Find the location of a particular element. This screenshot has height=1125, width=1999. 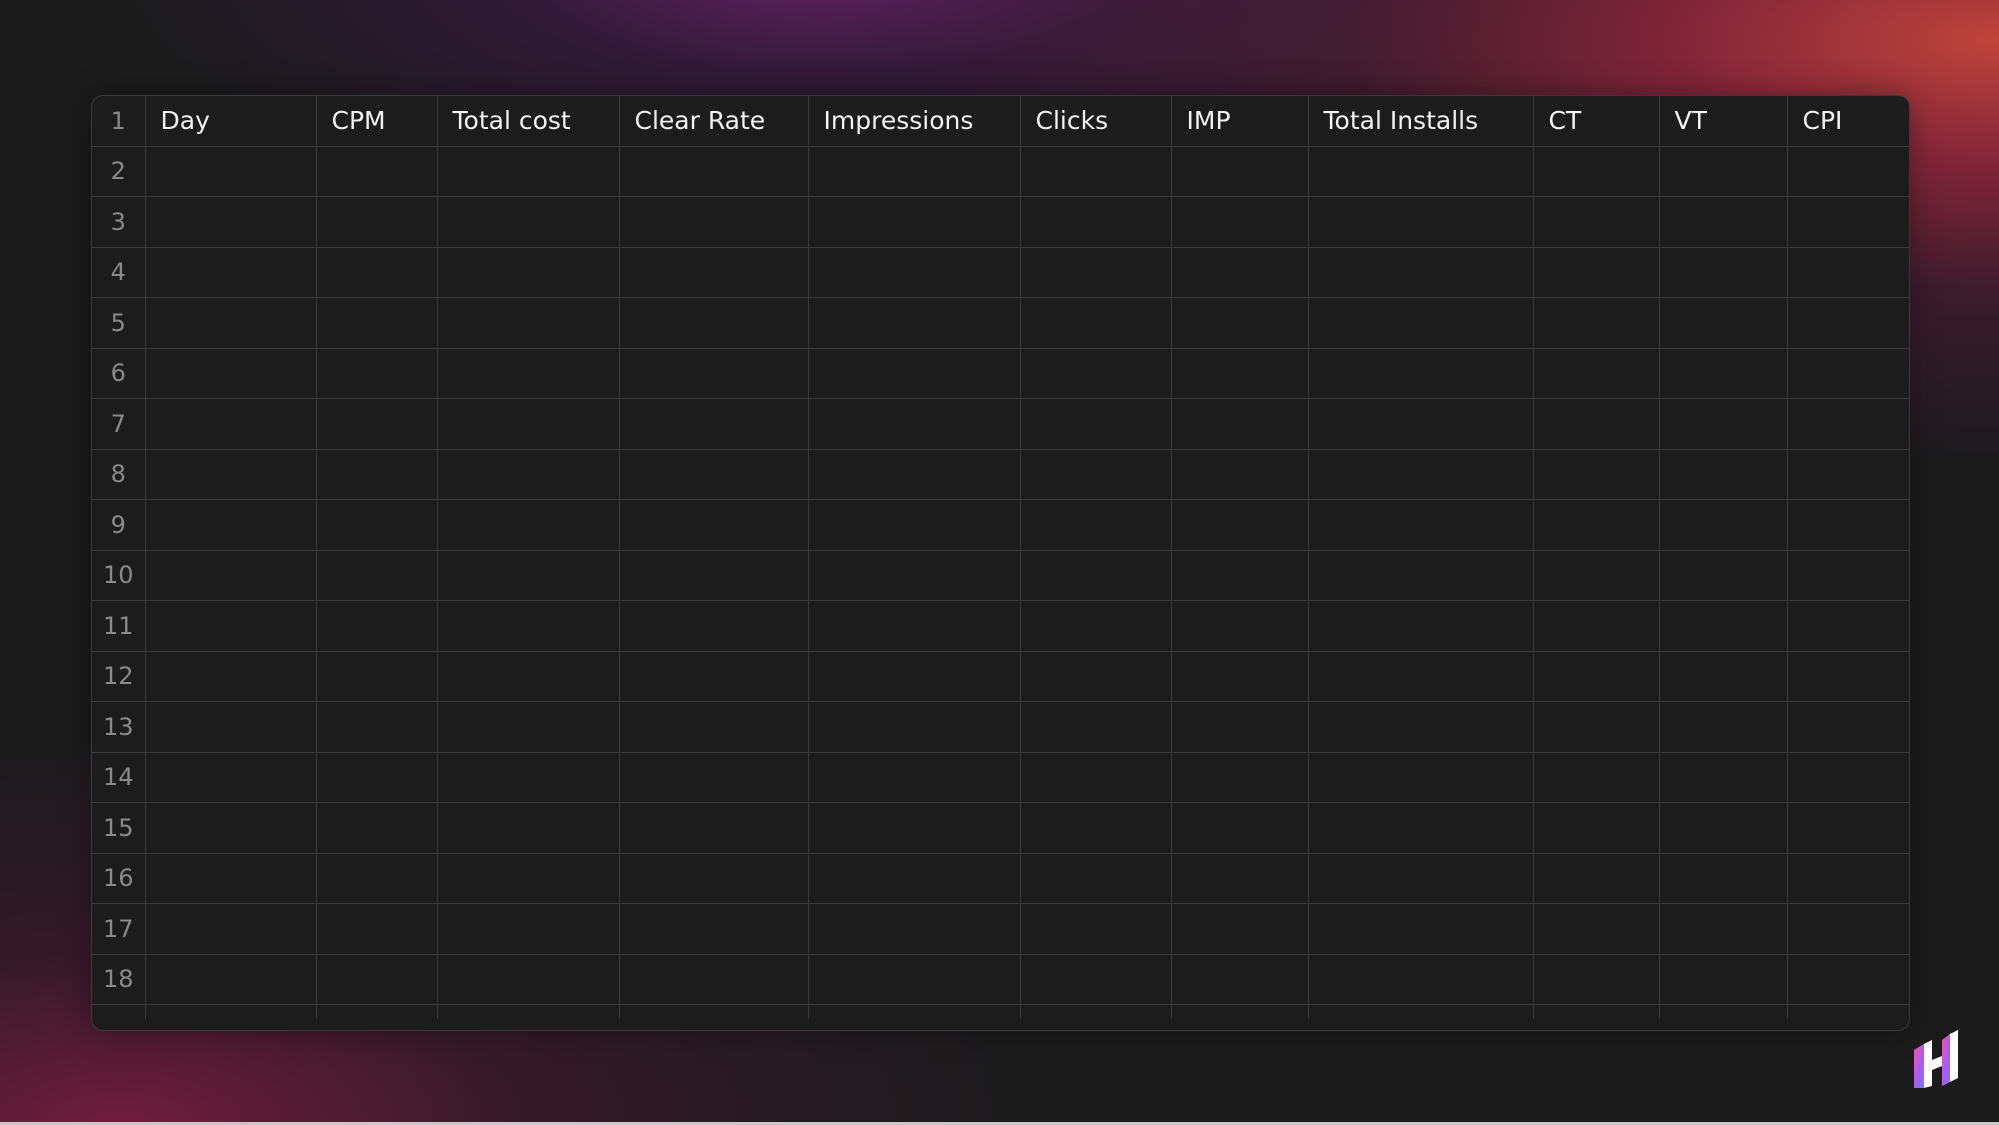

column-header: VT is located at coordinates (1723, 121).